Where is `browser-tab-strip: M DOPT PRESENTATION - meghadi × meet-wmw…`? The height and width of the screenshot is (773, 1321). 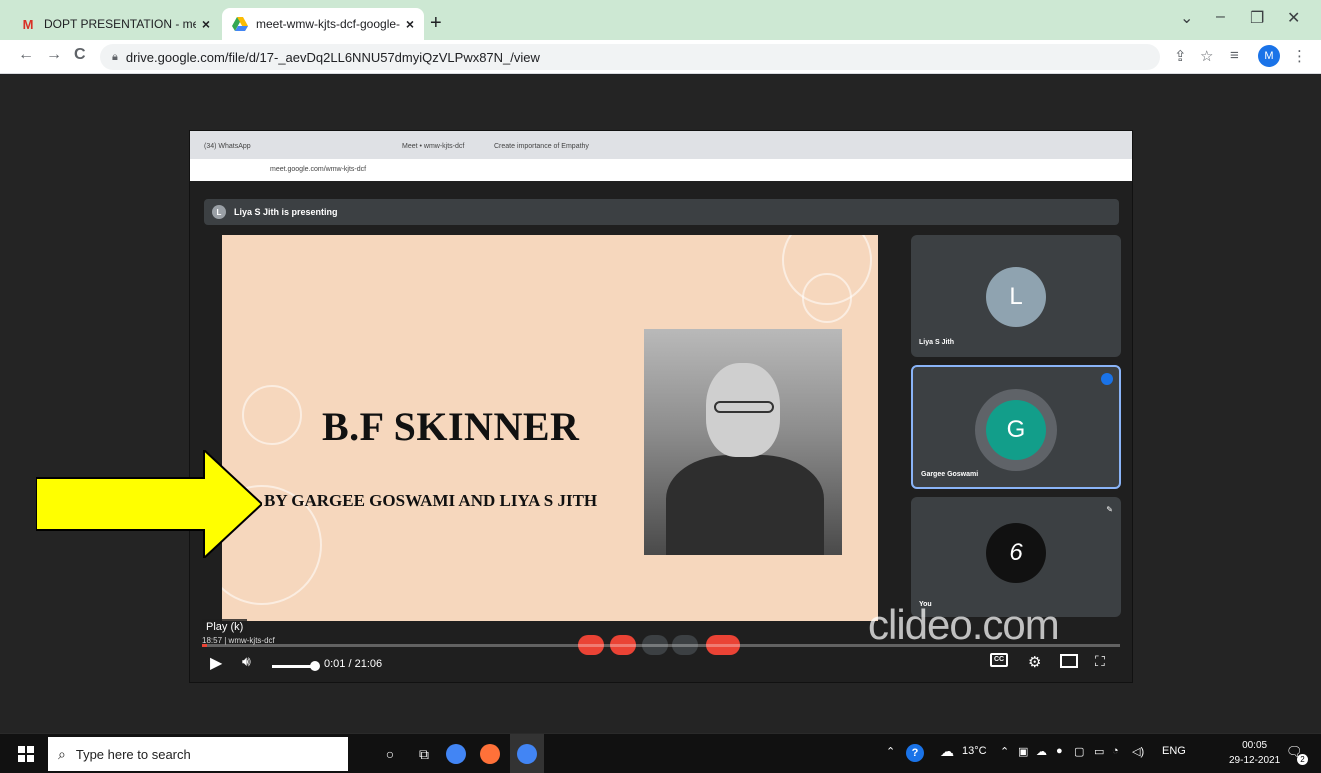 browser-tab-strip: M DOPT PRESENTATION - meghadi × meet-wmw… is located at coordinates (660, 20).